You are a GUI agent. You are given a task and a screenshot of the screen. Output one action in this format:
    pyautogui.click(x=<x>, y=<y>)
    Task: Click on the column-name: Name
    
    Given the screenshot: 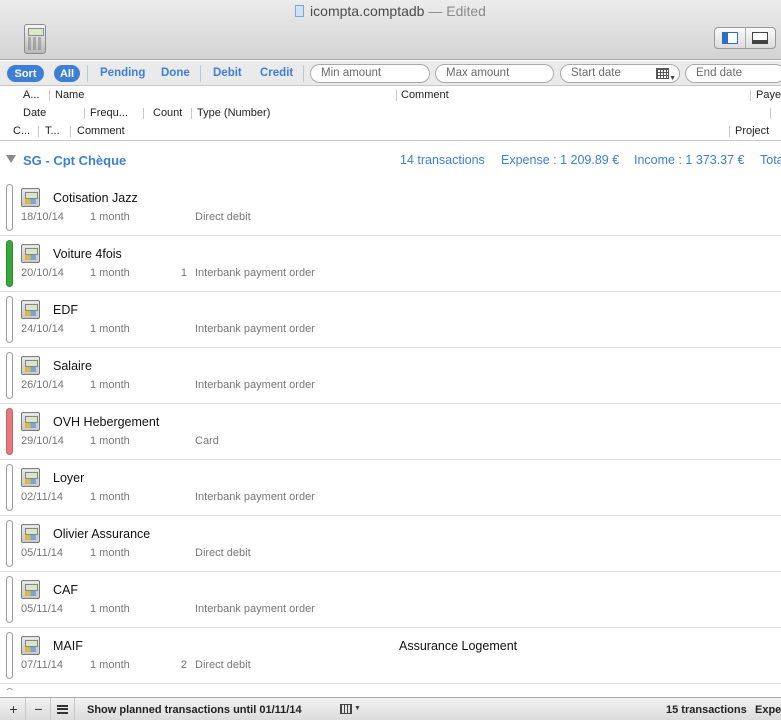 What is the action you would take?
    pyautogui.click(x=69, y=95)
    